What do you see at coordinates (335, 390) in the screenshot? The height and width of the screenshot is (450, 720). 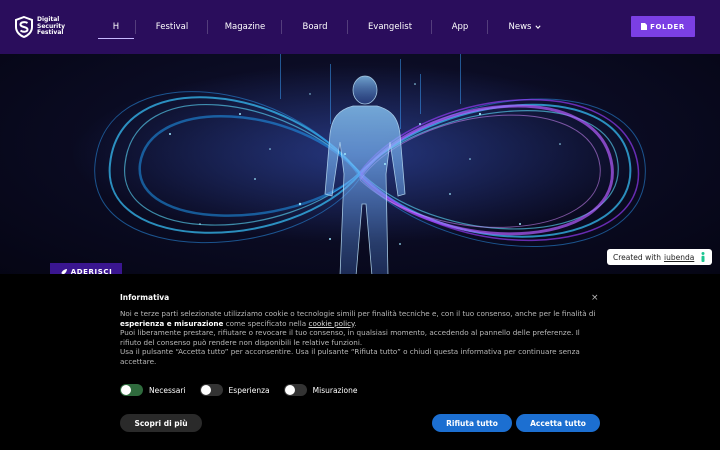 I see `toggle-label: Misurazione` at bounding box center [335, 390].